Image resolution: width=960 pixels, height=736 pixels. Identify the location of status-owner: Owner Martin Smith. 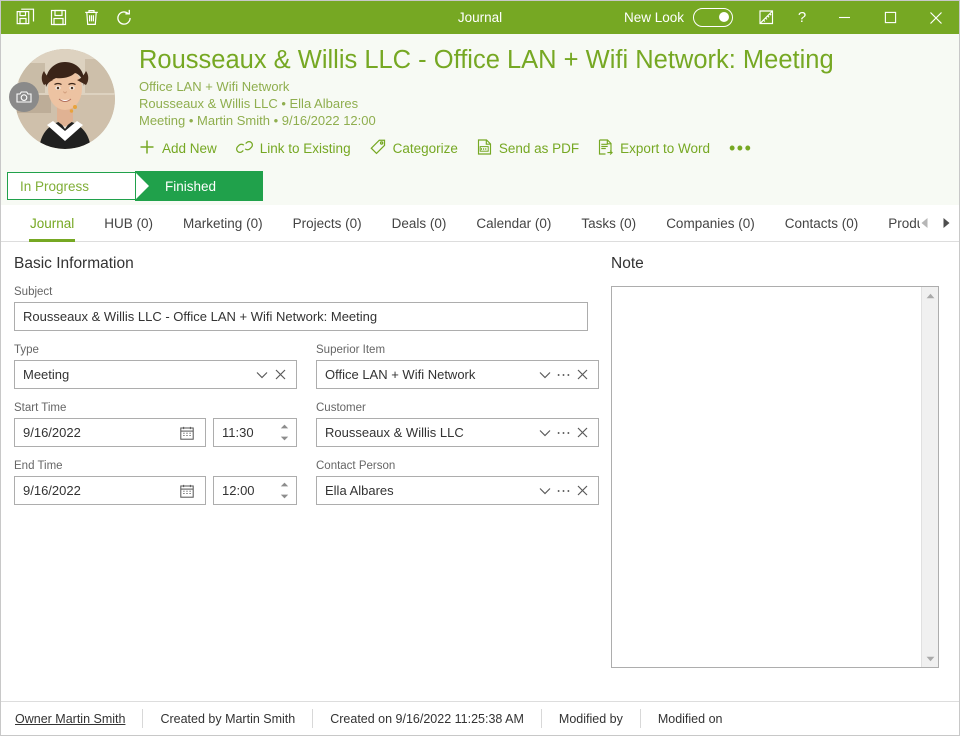
(78, 719).